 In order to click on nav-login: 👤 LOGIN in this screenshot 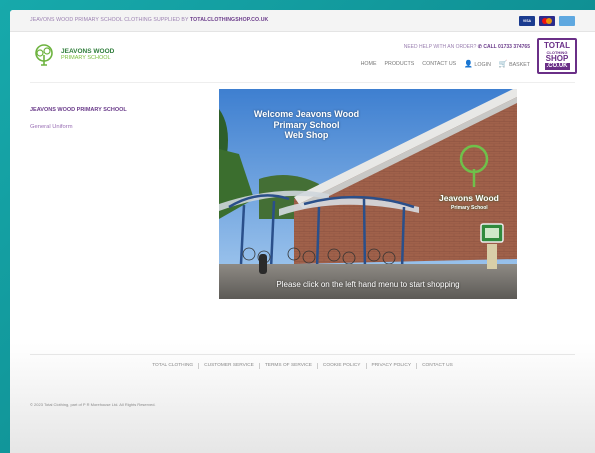, I will do `click(477, 64)`.